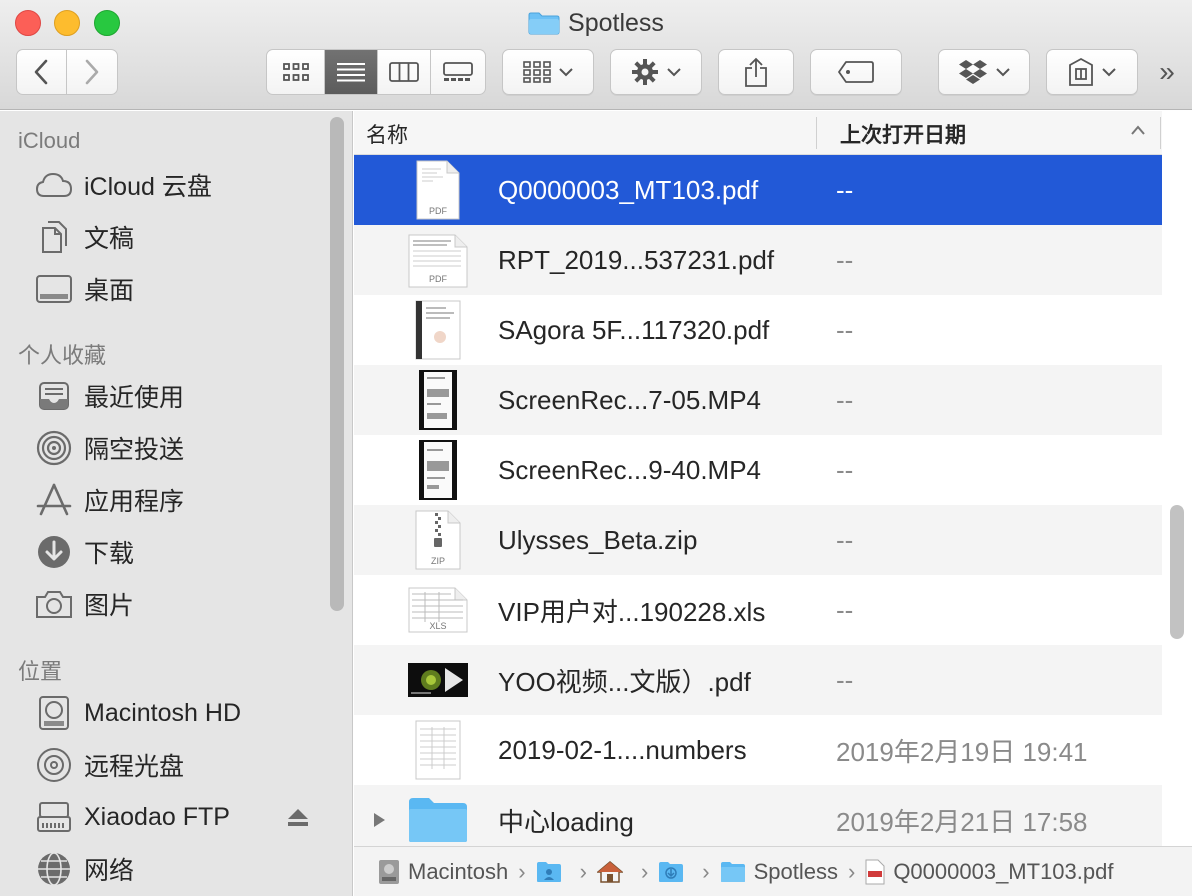  Describe the element at coordinates (54, 604) in the screenshot. I see `camera-icon` at that location.